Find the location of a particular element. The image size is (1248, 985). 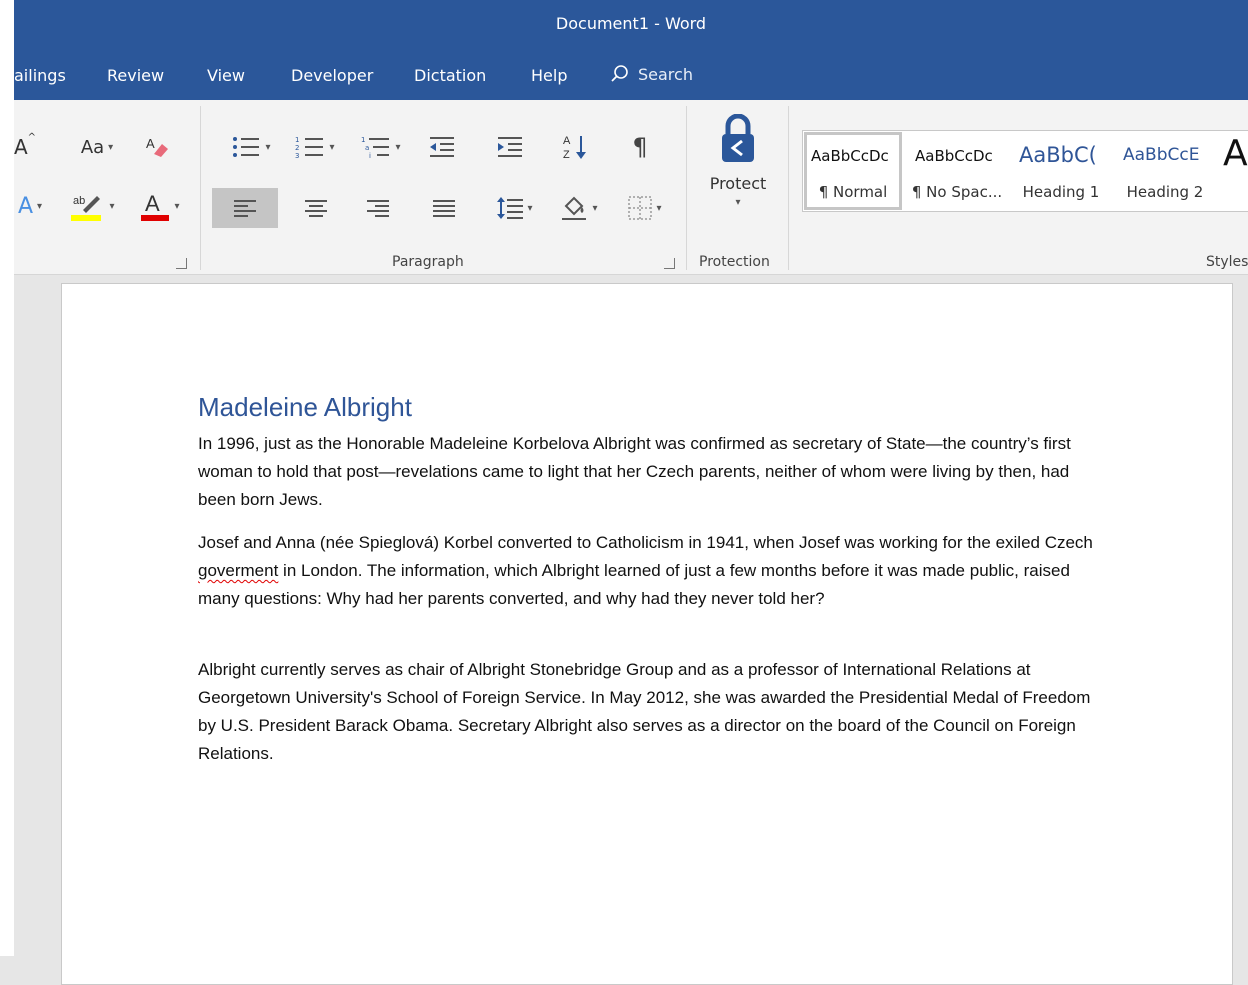

lock-icon is located at coordinates (738, 138).